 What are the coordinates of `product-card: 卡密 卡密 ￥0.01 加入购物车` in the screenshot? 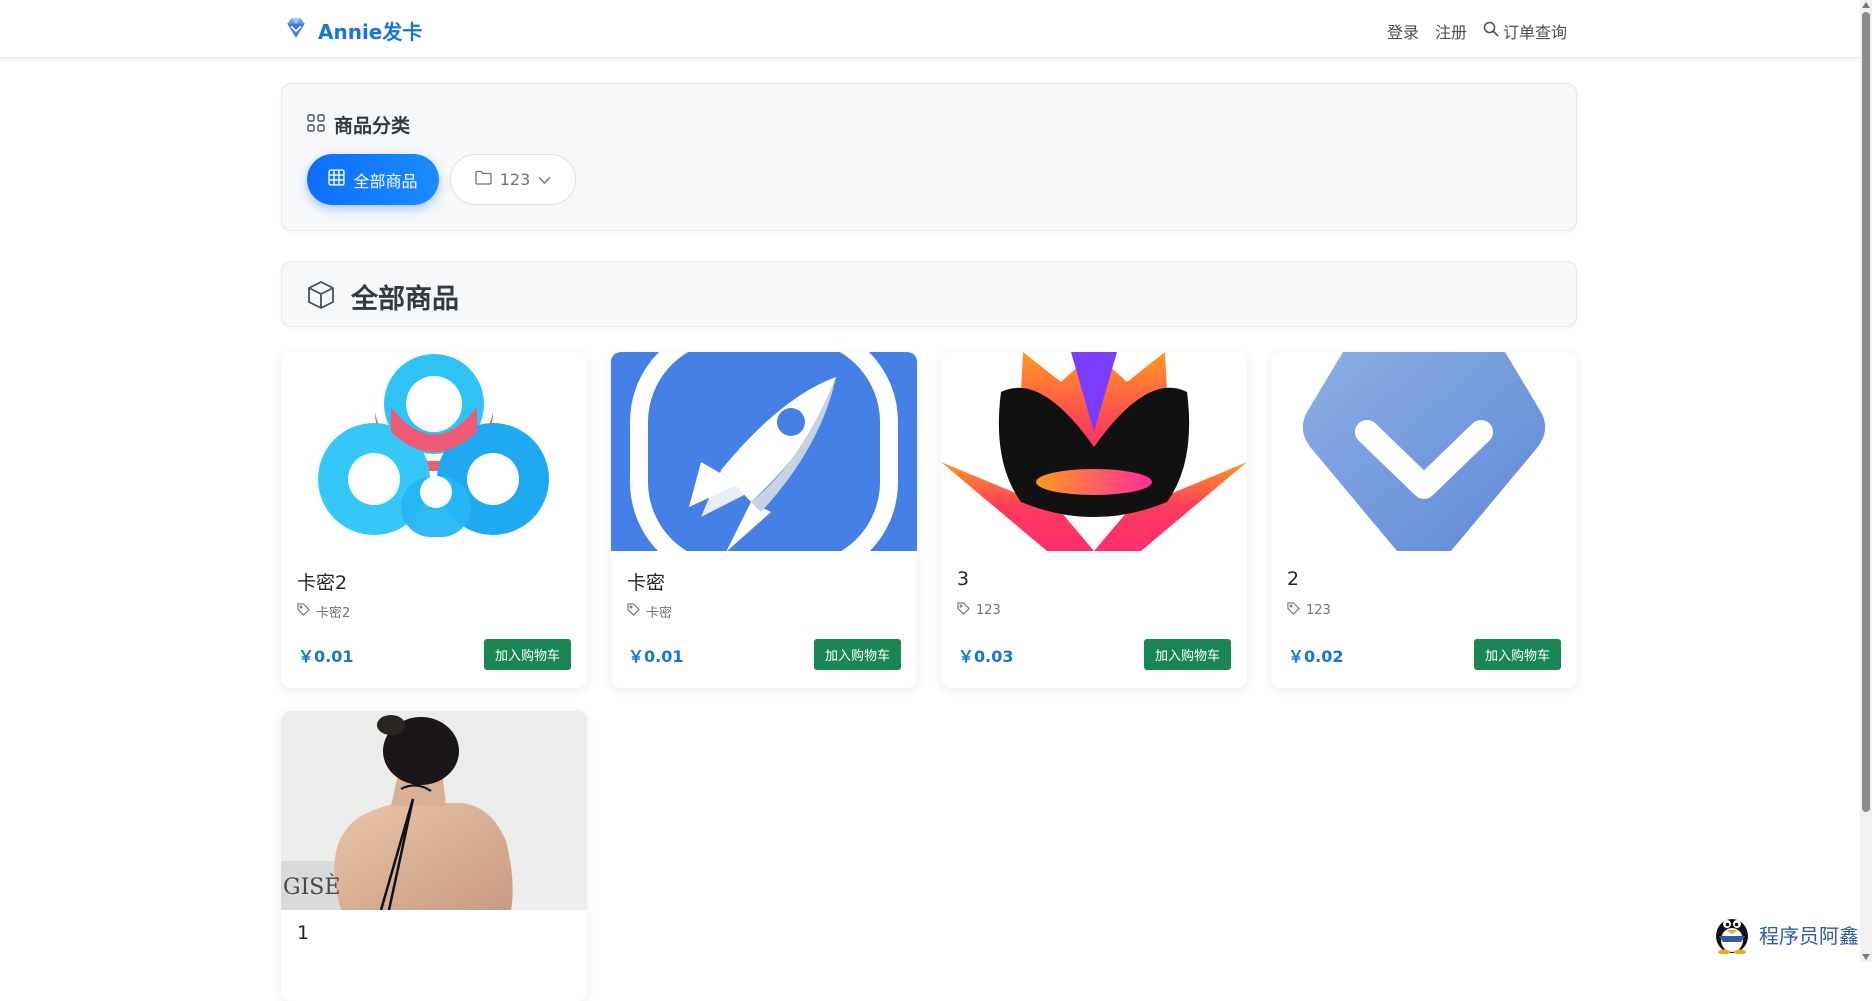 It's located at (764, 520).